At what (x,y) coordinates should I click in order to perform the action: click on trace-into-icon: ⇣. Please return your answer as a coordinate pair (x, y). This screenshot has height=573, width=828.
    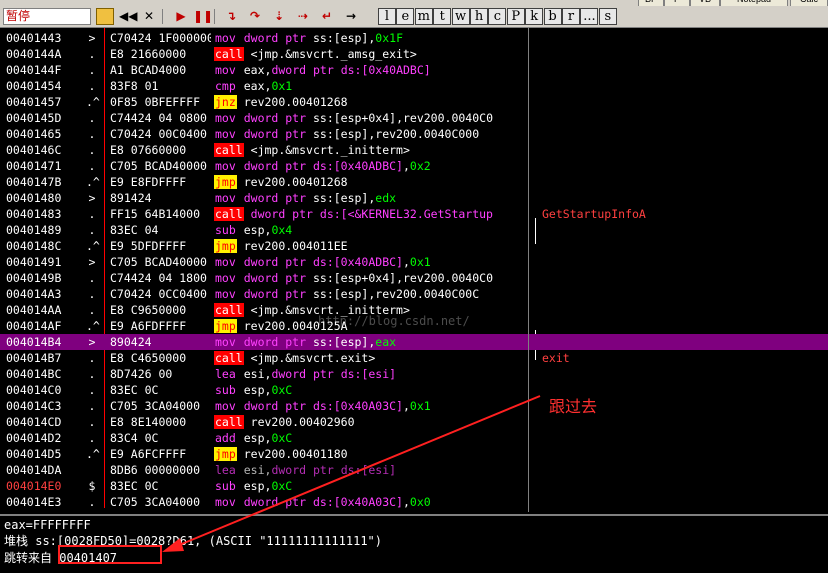
    Looking at the image, I should click on (279, 16).